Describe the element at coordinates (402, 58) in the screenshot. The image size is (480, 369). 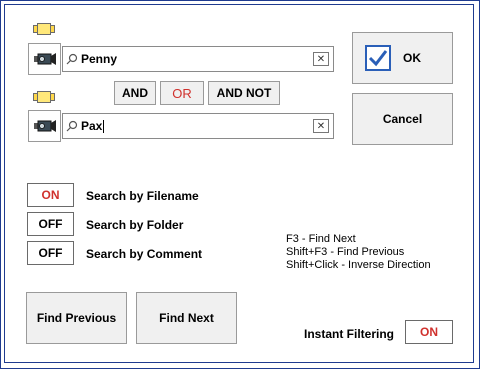
I see `ok-button: OK` at that location.